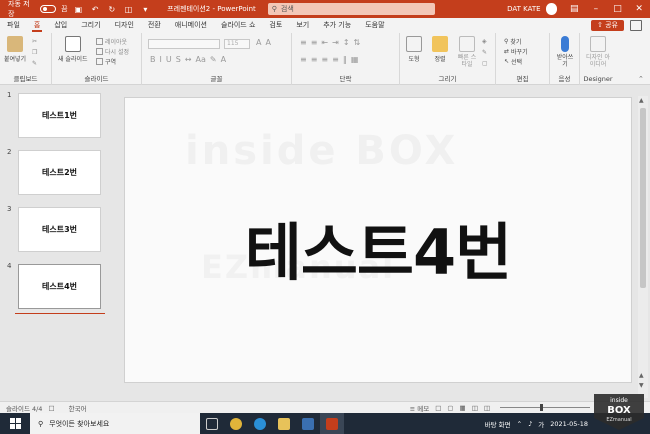 Image resolution: width=650 pixels, height=434 pixels. I want to click on font-name-dropdown, so click(184, 44).